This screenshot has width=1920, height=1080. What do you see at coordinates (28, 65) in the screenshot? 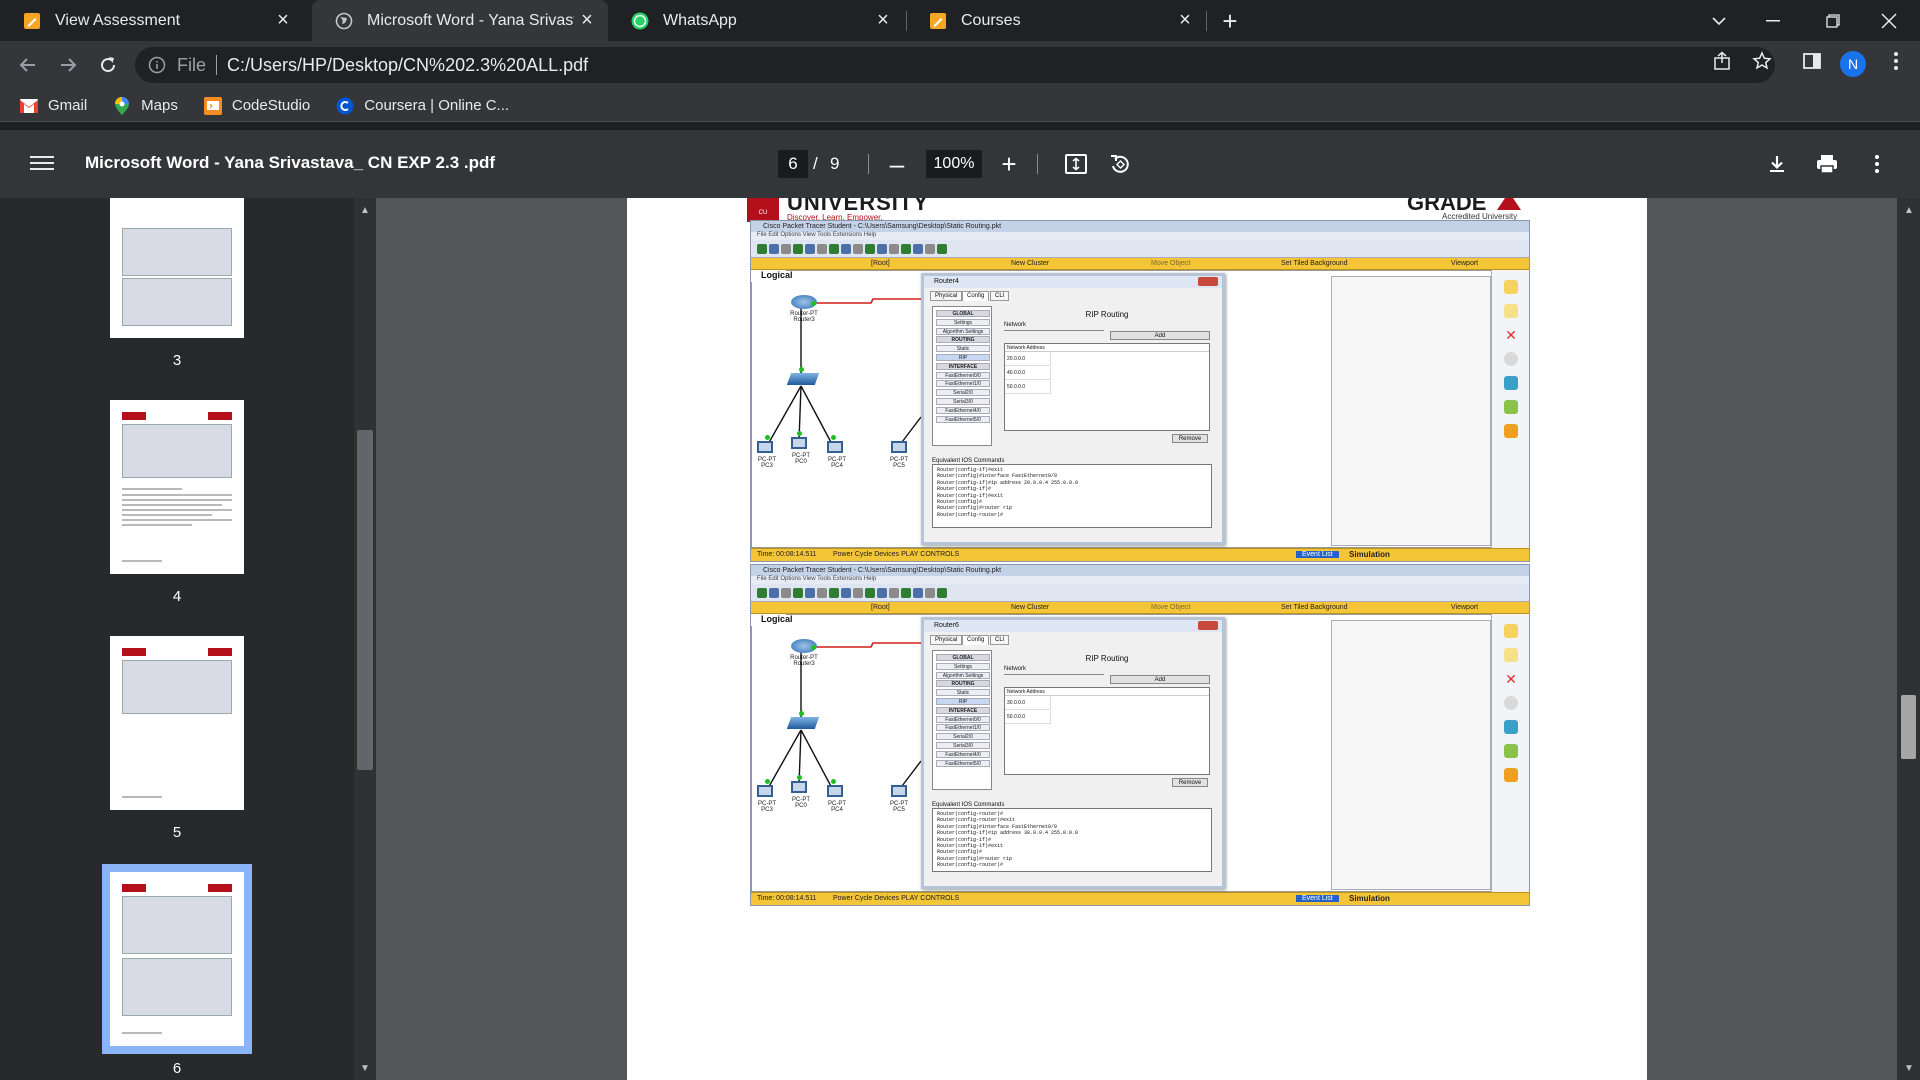
I see `back-button` at bounding box center [28, 65].